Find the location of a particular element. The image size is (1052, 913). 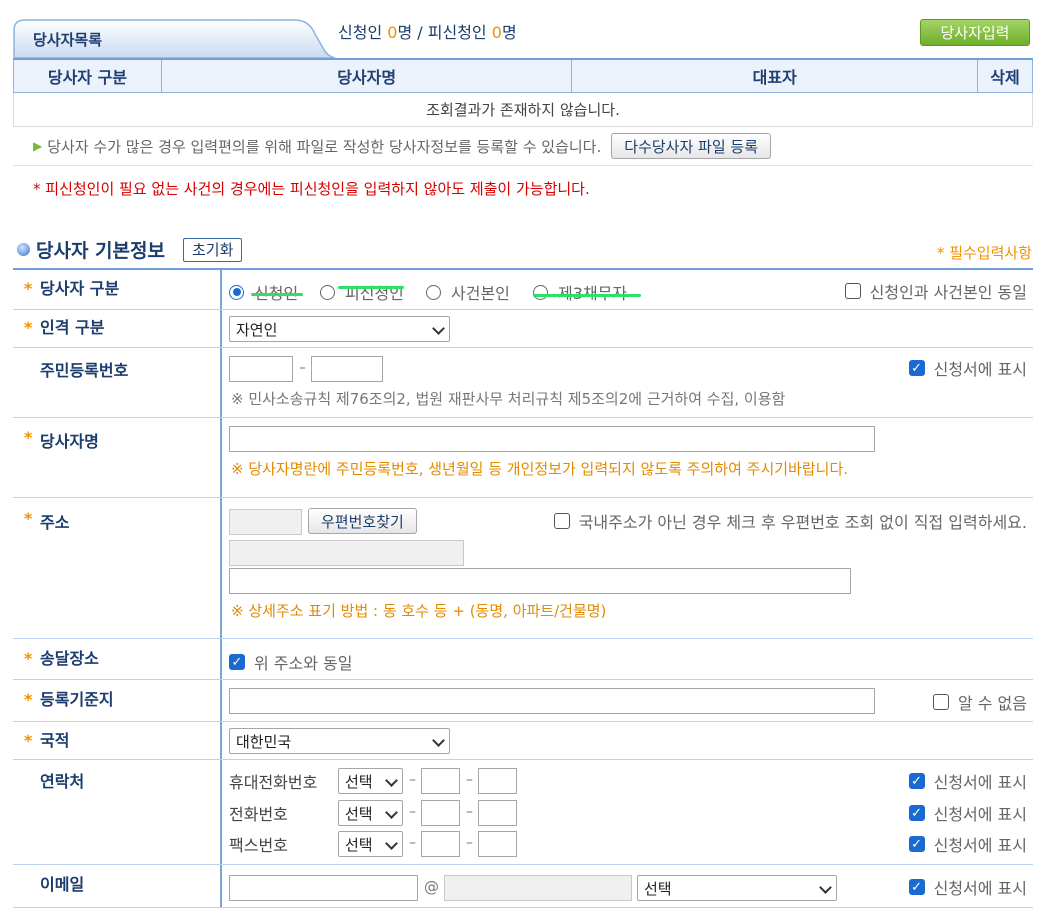

address-detail-input is located at coordinates (540, 581).